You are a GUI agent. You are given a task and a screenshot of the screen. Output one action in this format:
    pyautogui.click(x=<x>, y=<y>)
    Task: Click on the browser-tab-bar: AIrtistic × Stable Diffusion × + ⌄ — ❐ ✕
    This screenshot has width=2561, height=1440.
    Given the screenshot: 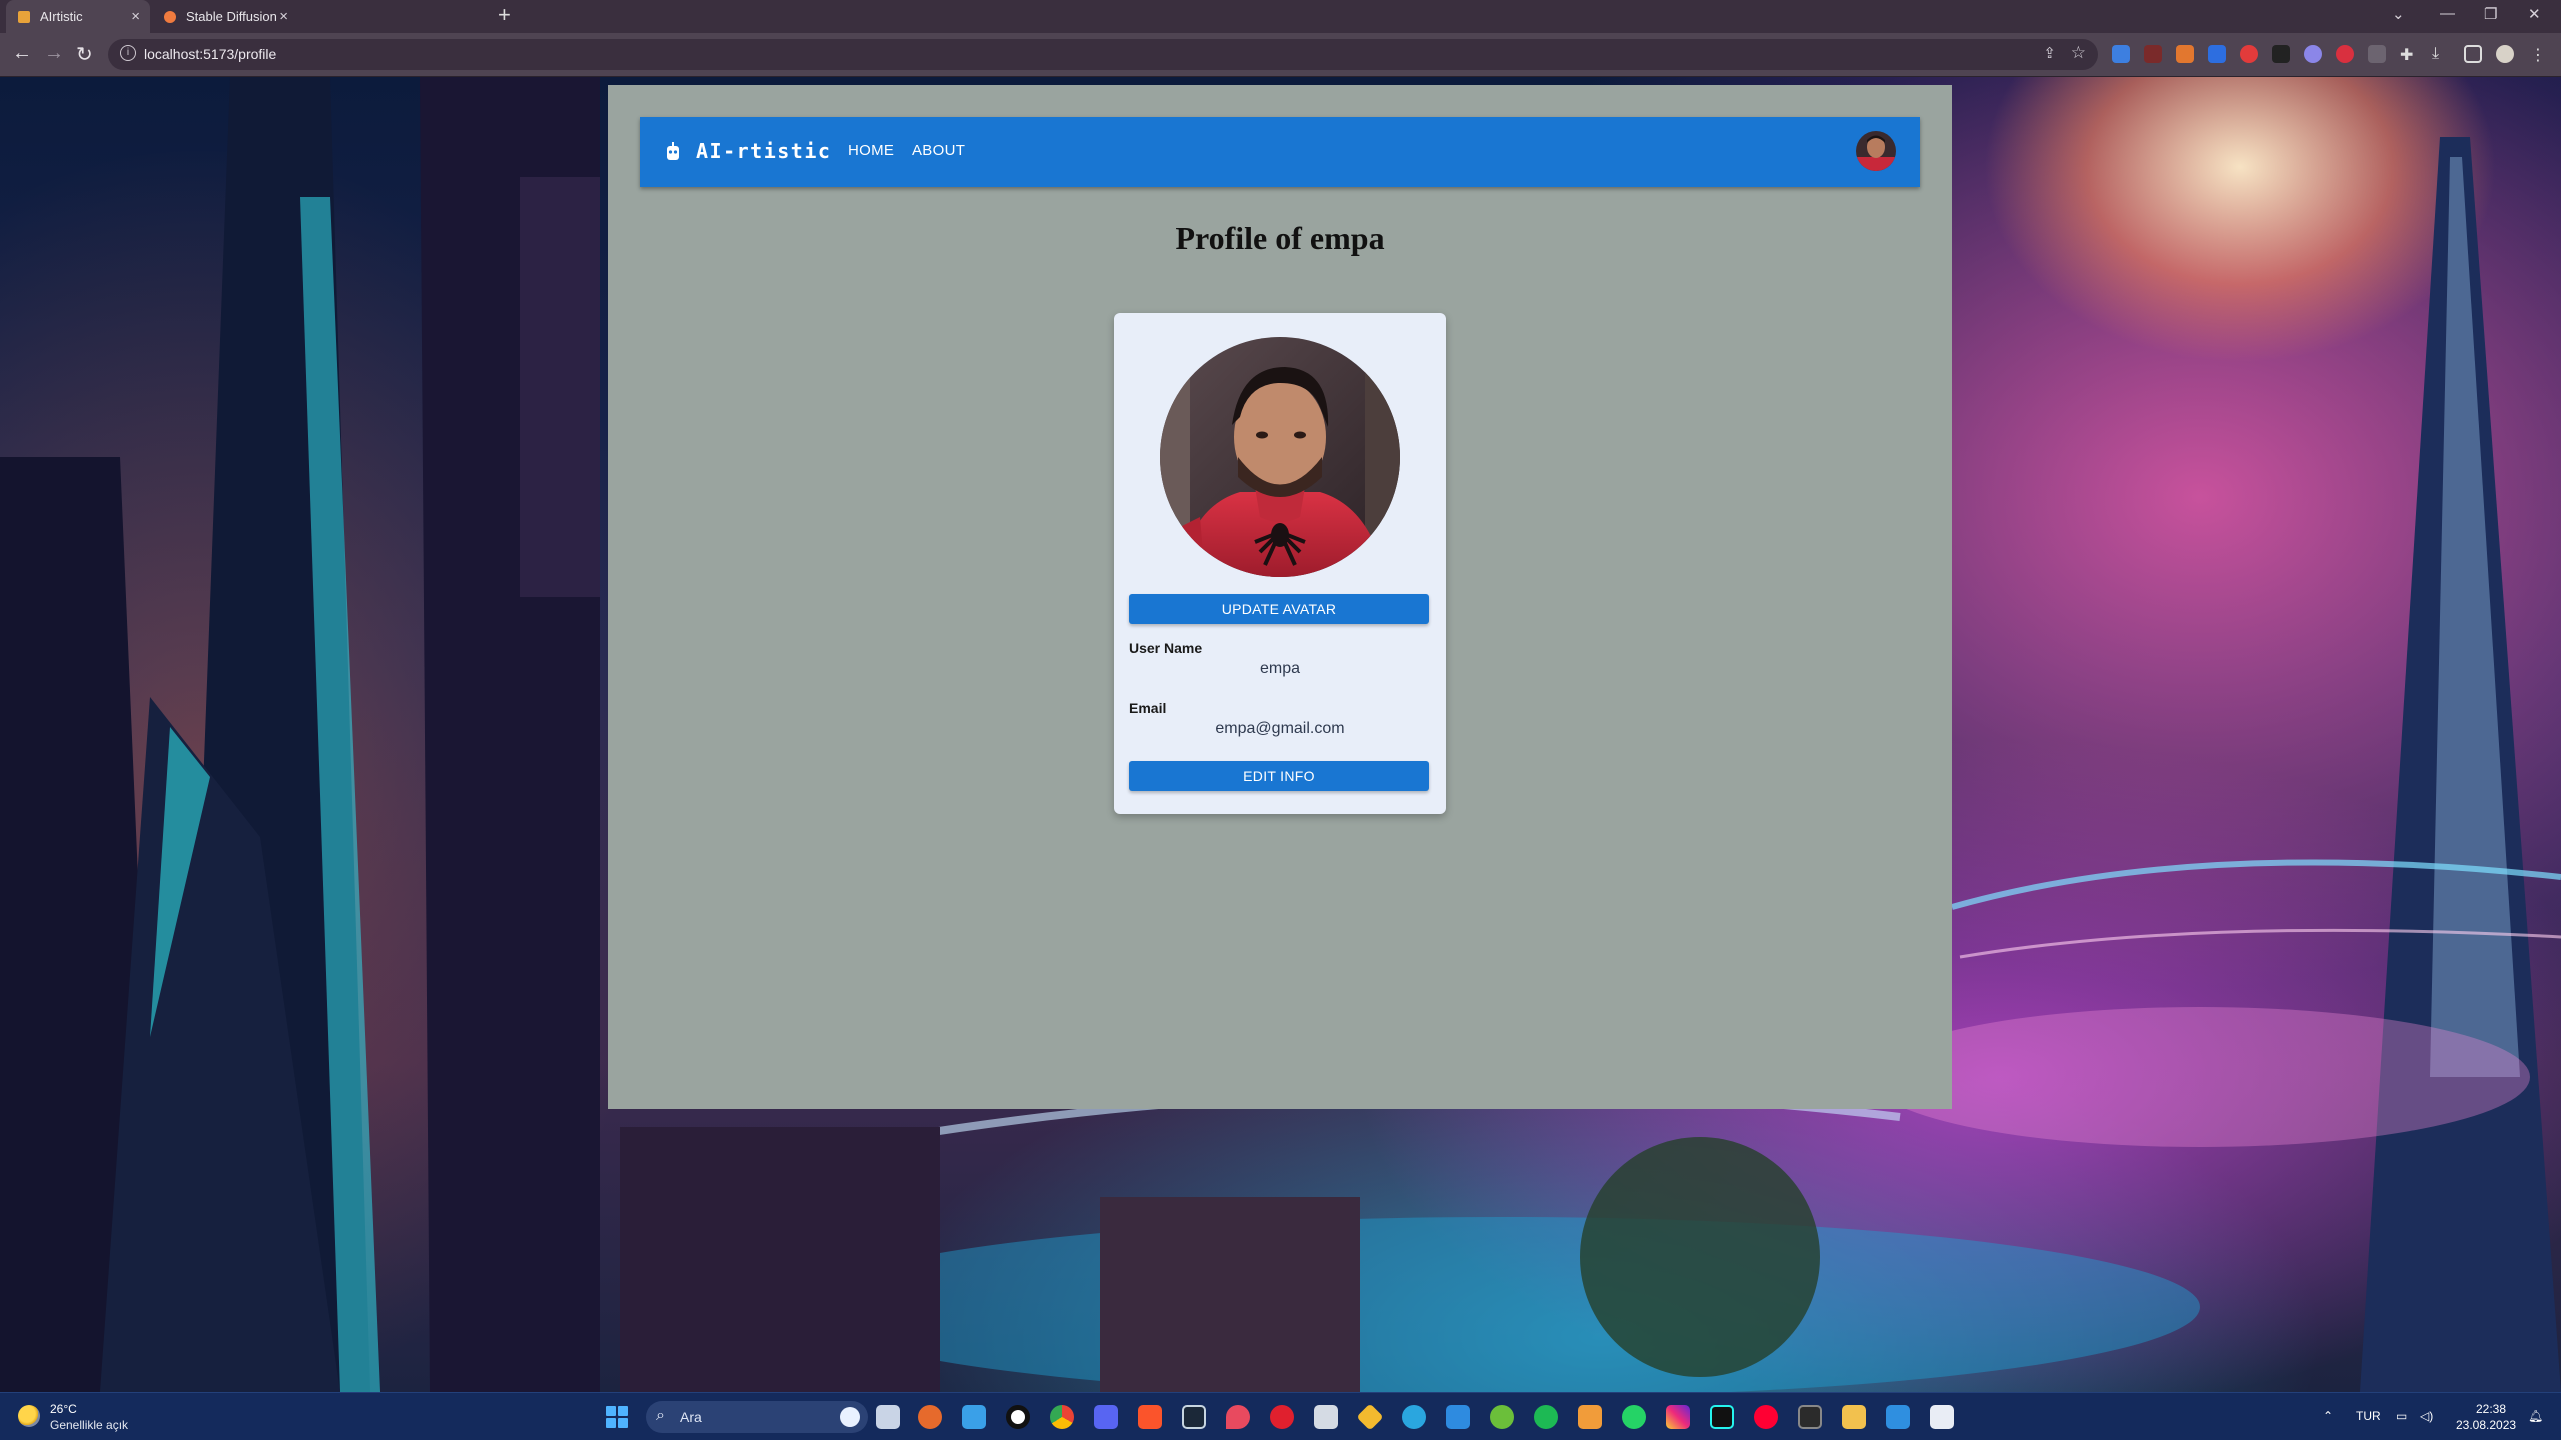 What is the action you would take?
    pyautogui.click(x=1280, y=16)
    